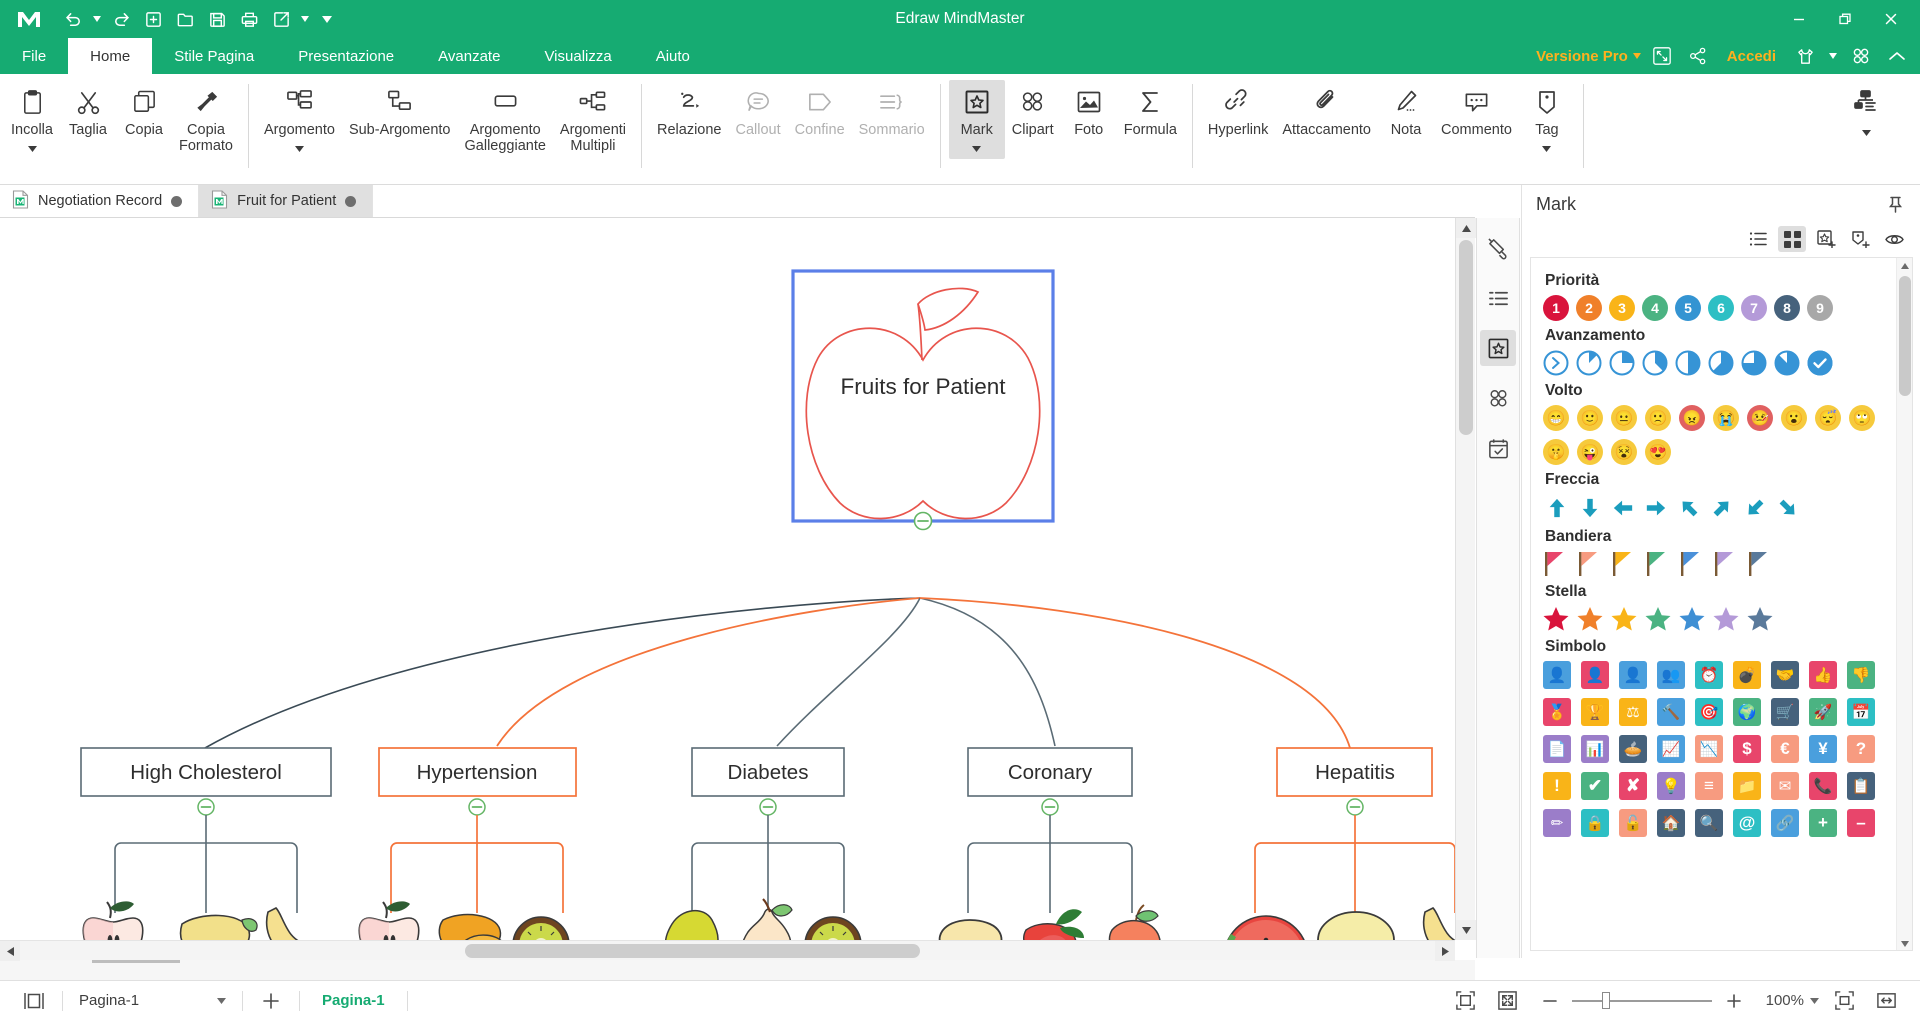 The width and height of the screenshot is (1920, 1020). I want to click on user-blue-icon: 👤, so click(1633, 675).